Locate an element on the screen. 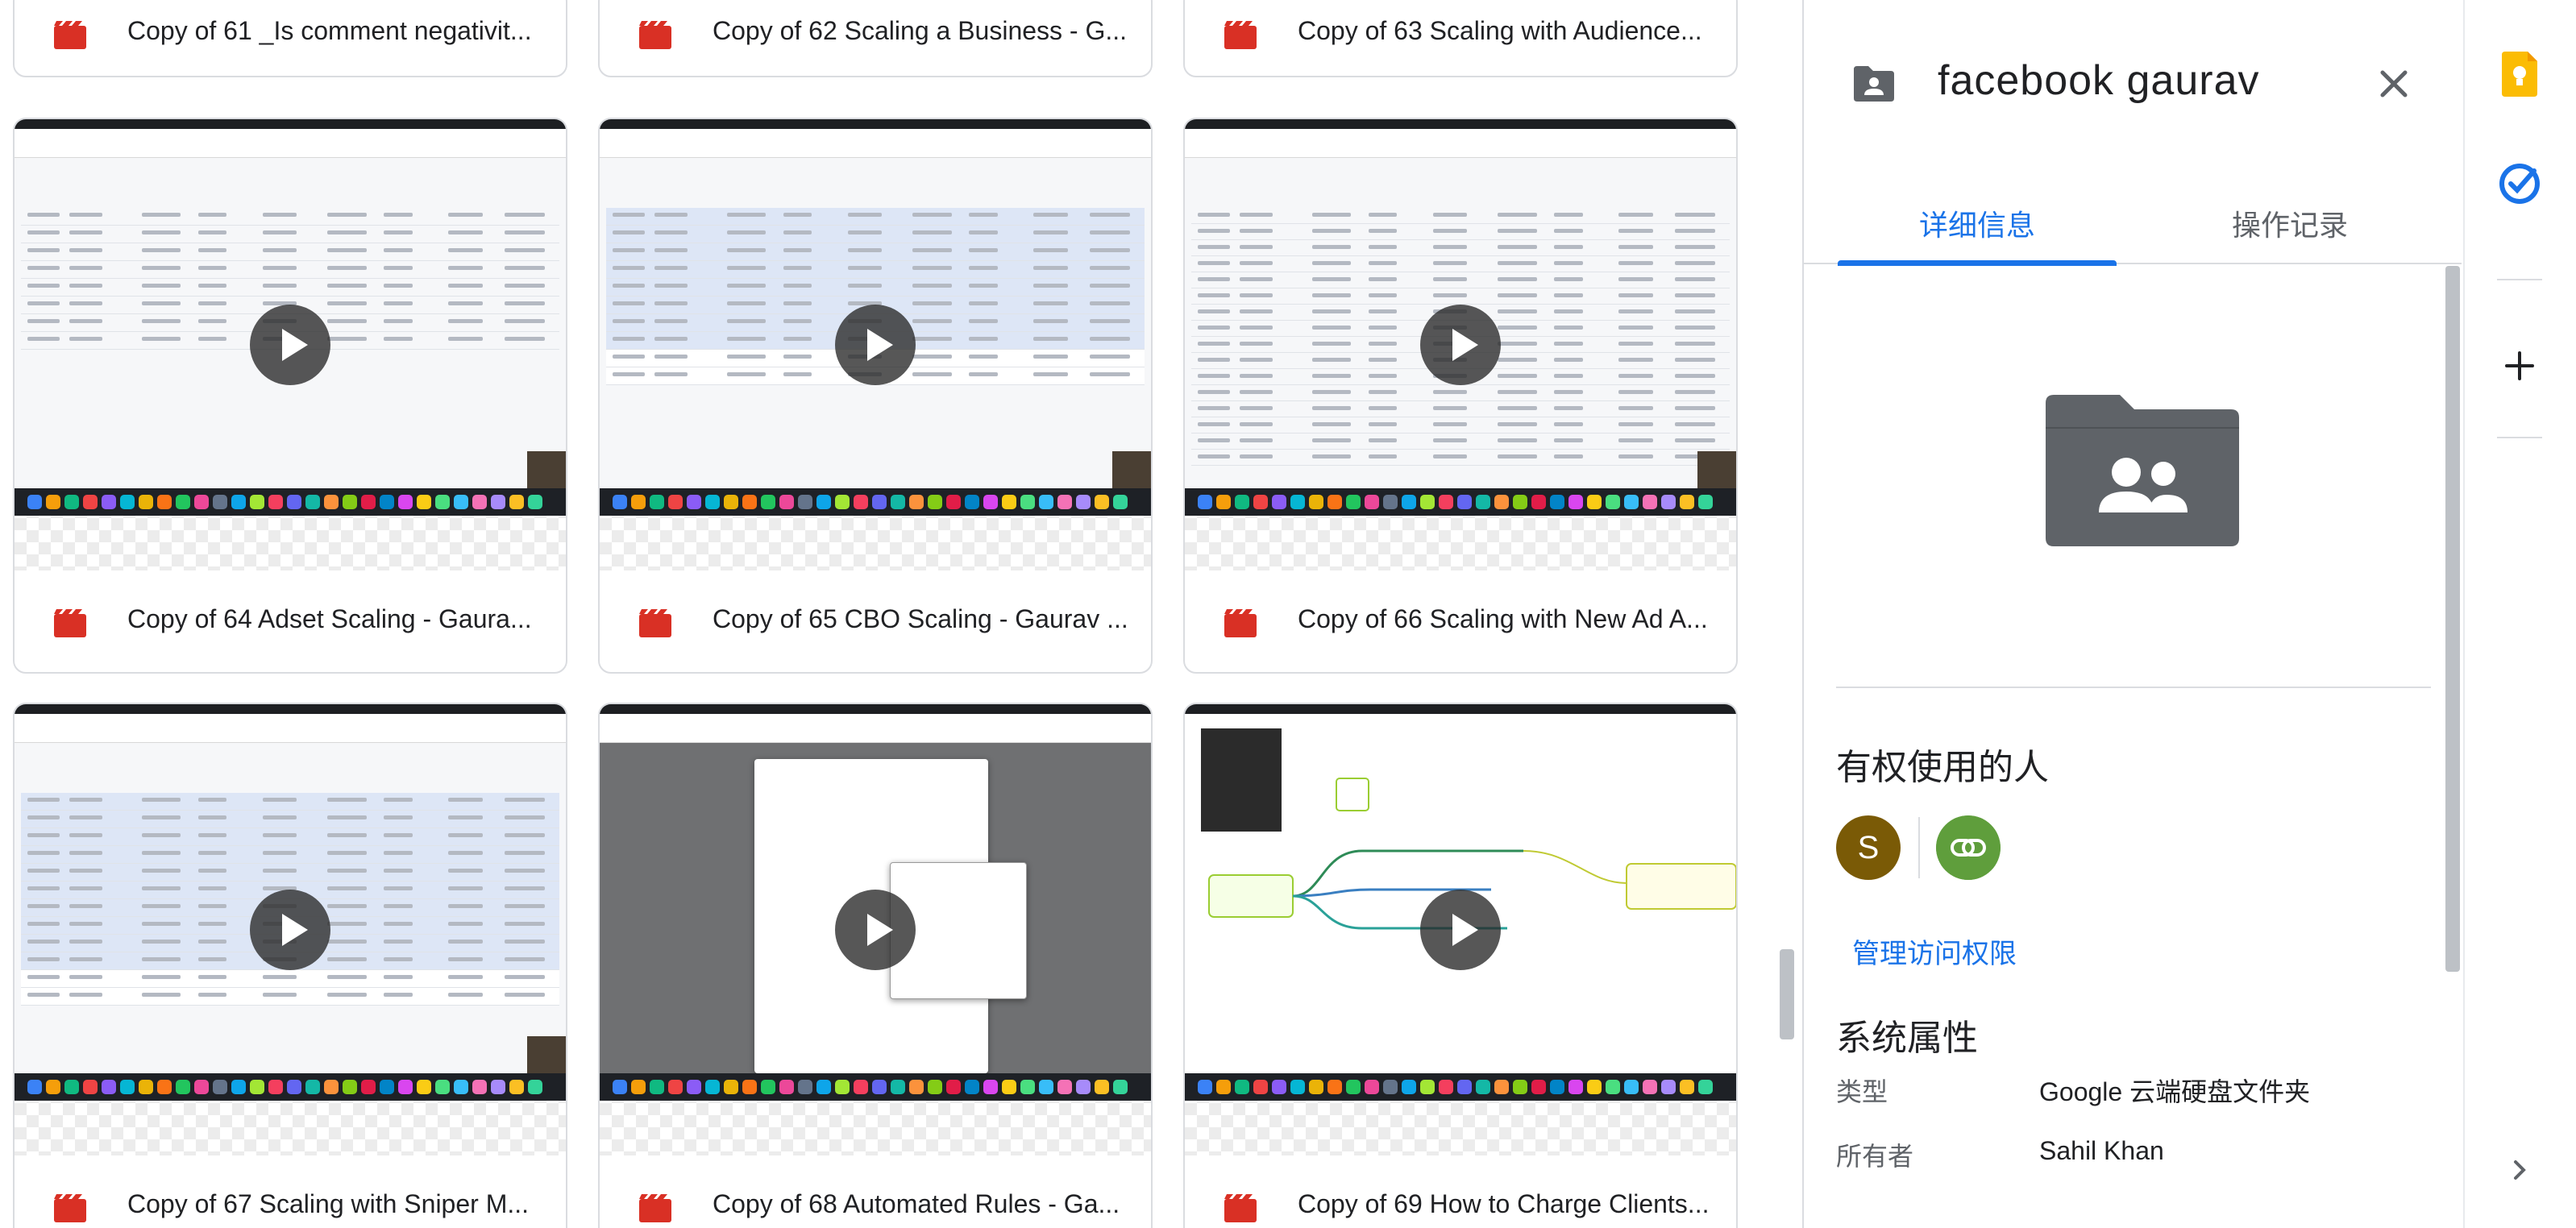  manage-access-link: 管理访问权限 is located at coordinates (1934, 951).